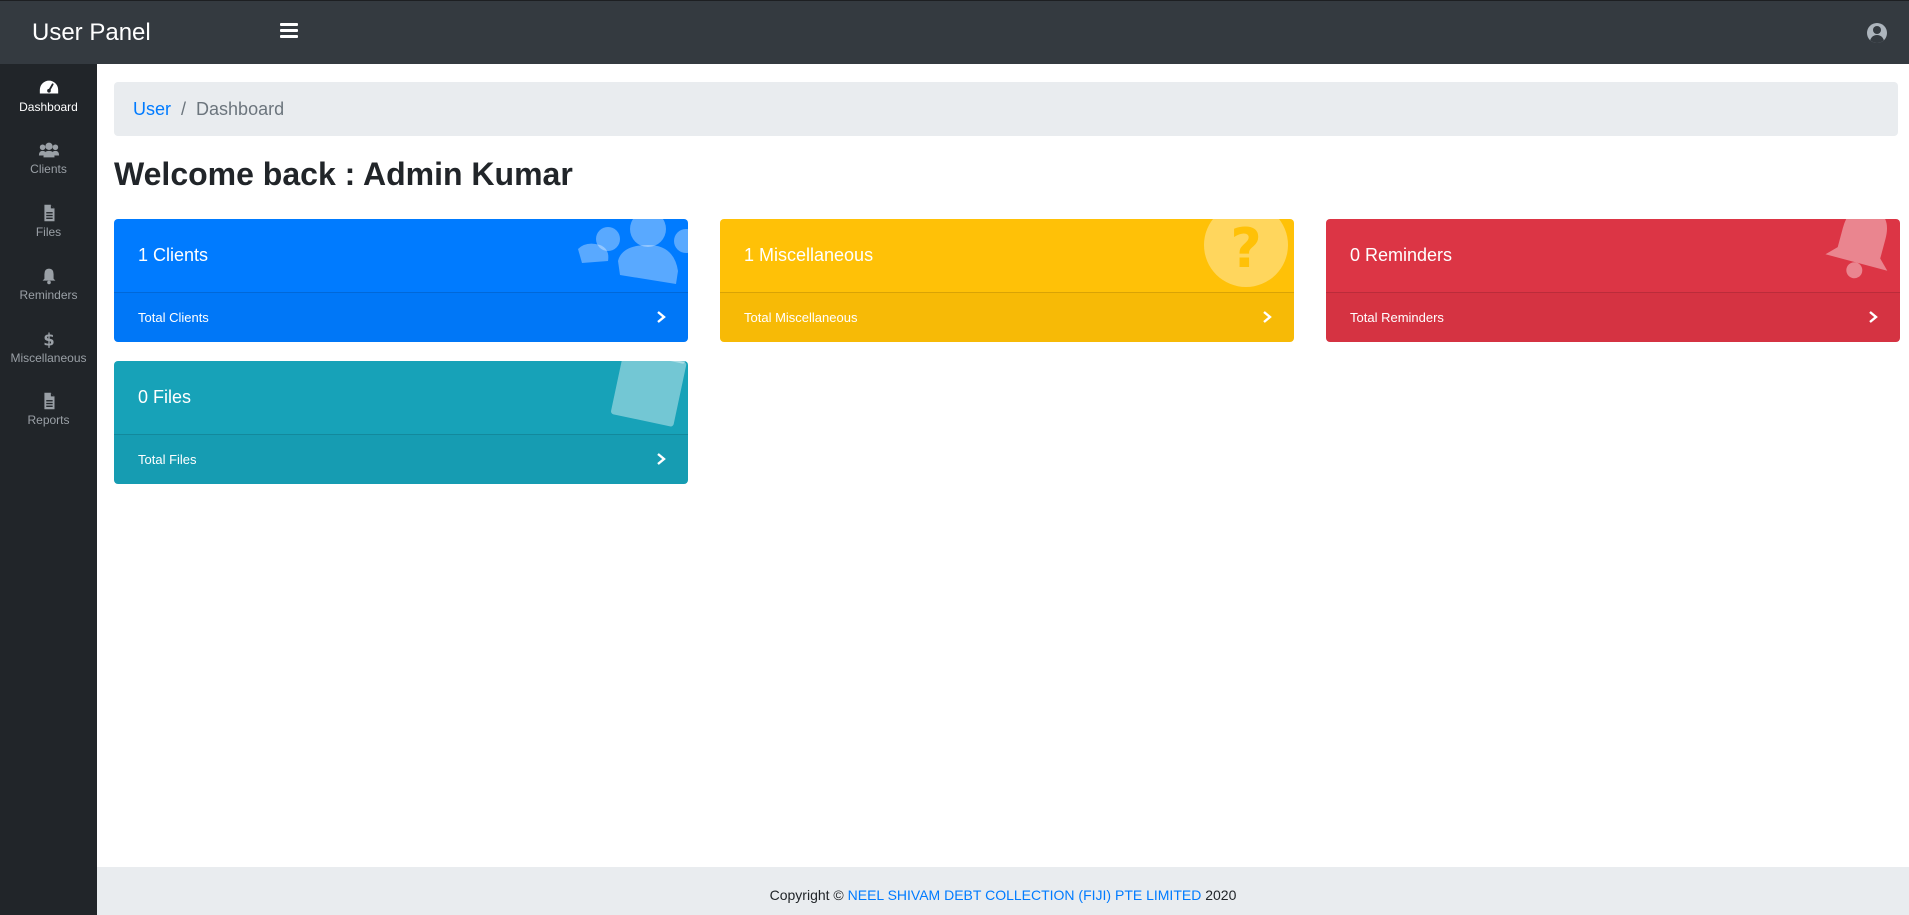 The image size is (1909, 915). I want to click on copyright-year: 2020, so click(1221, 895).